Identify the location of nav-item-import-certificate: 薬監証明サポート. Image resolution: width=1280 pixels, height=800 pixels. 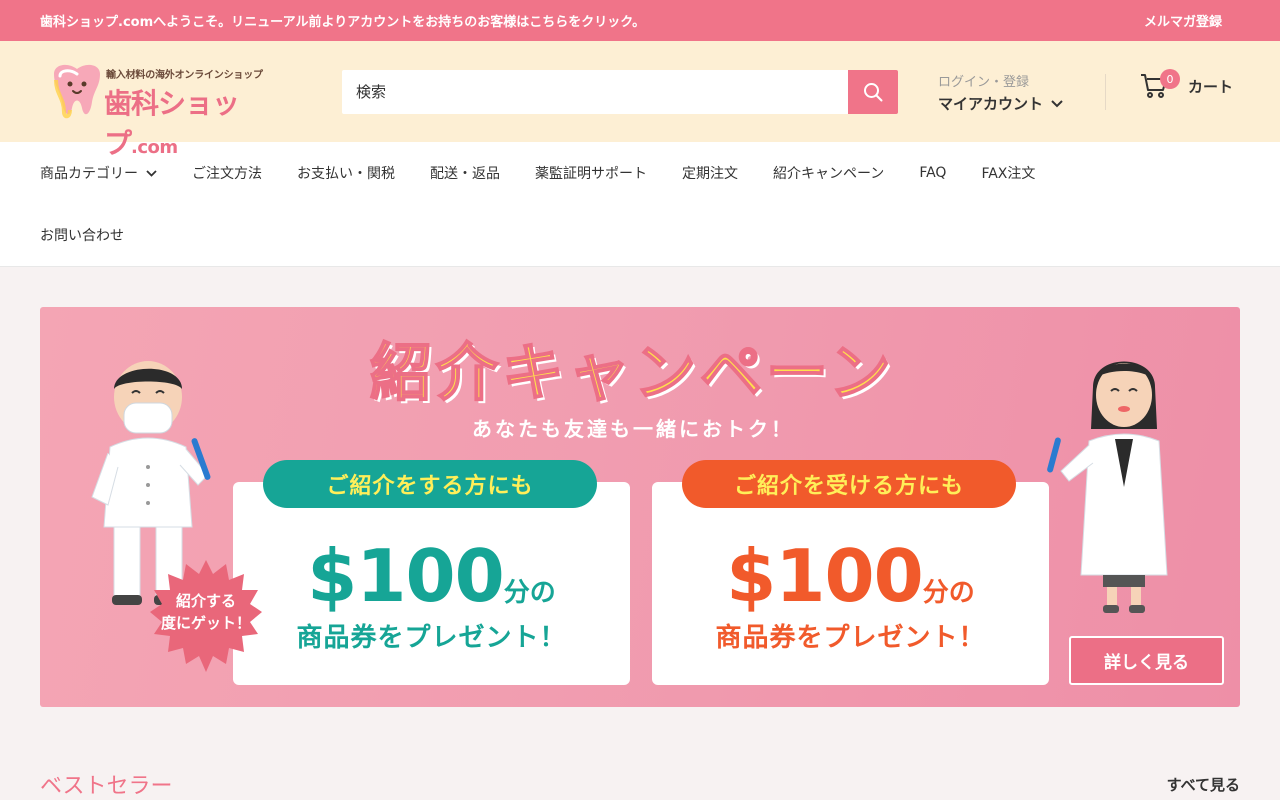
(591, 173).